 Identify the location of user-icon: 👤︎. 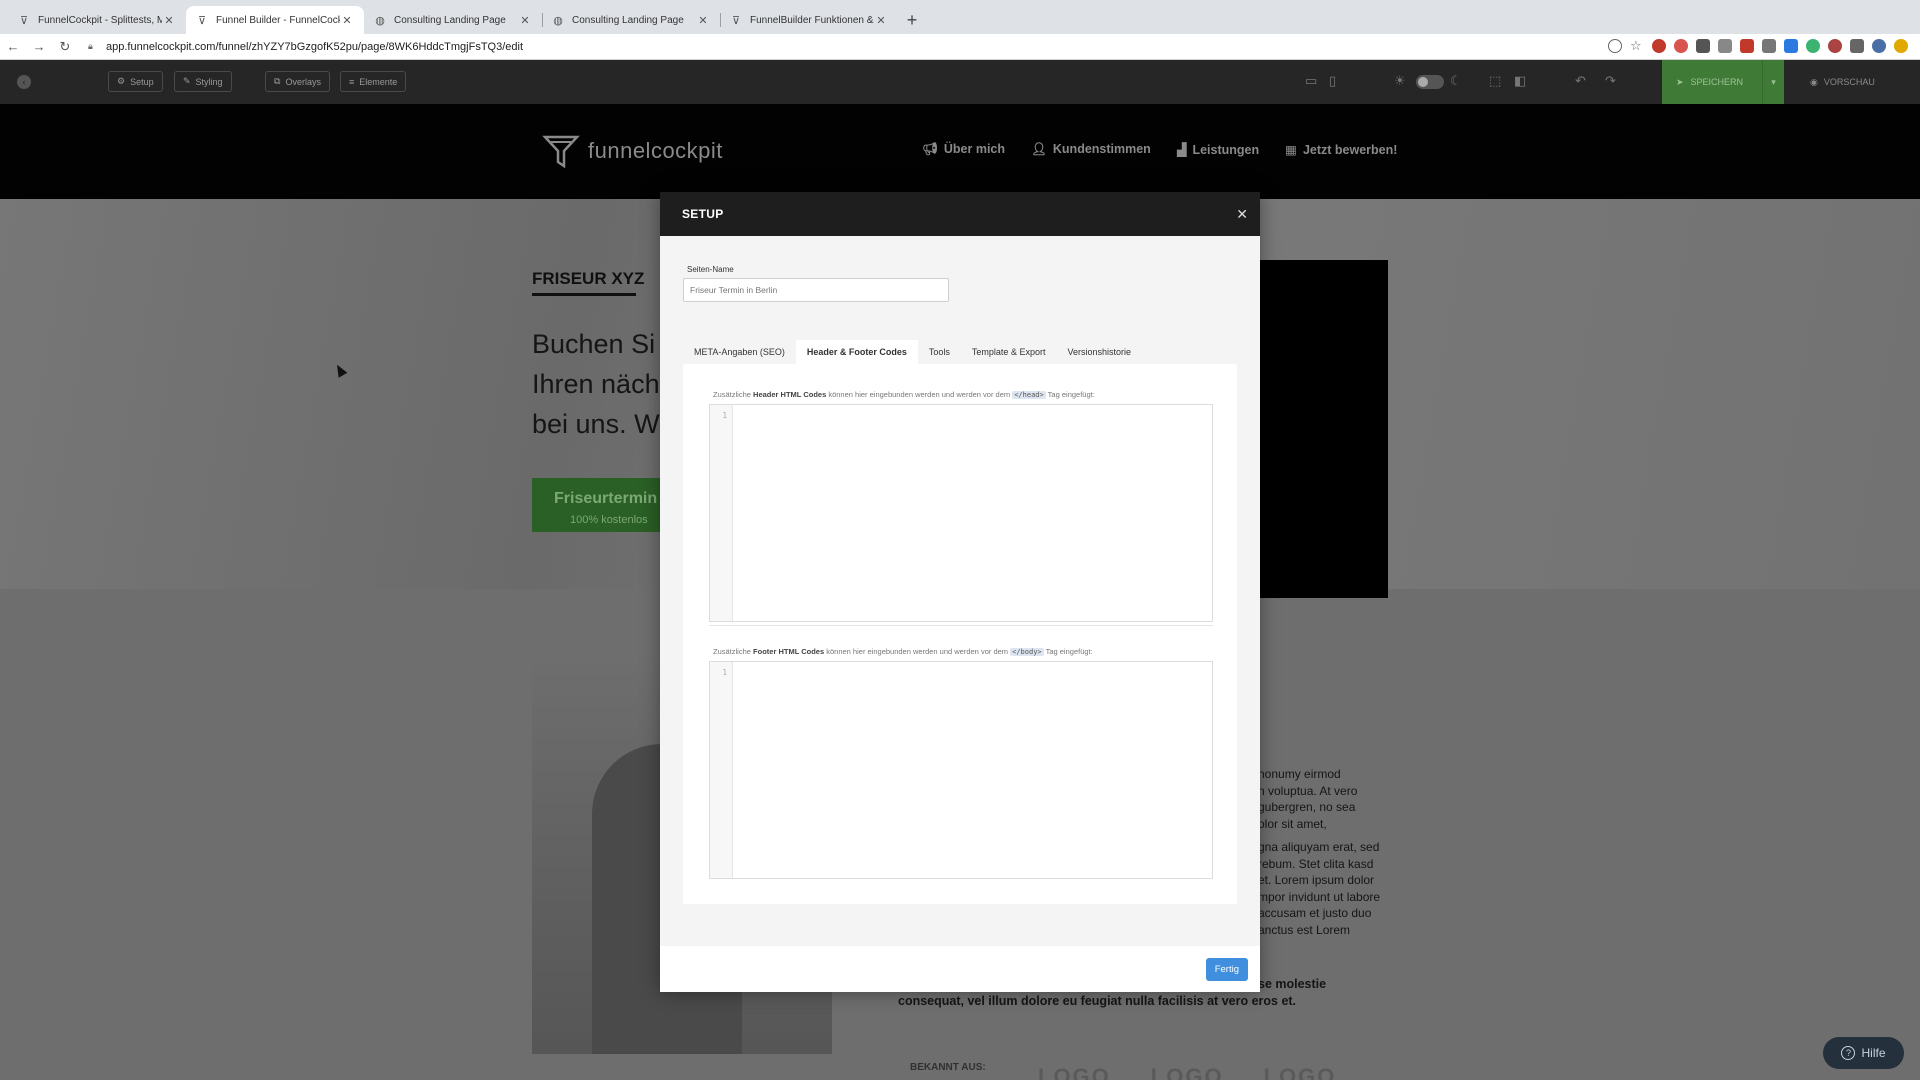
(1039, 149).